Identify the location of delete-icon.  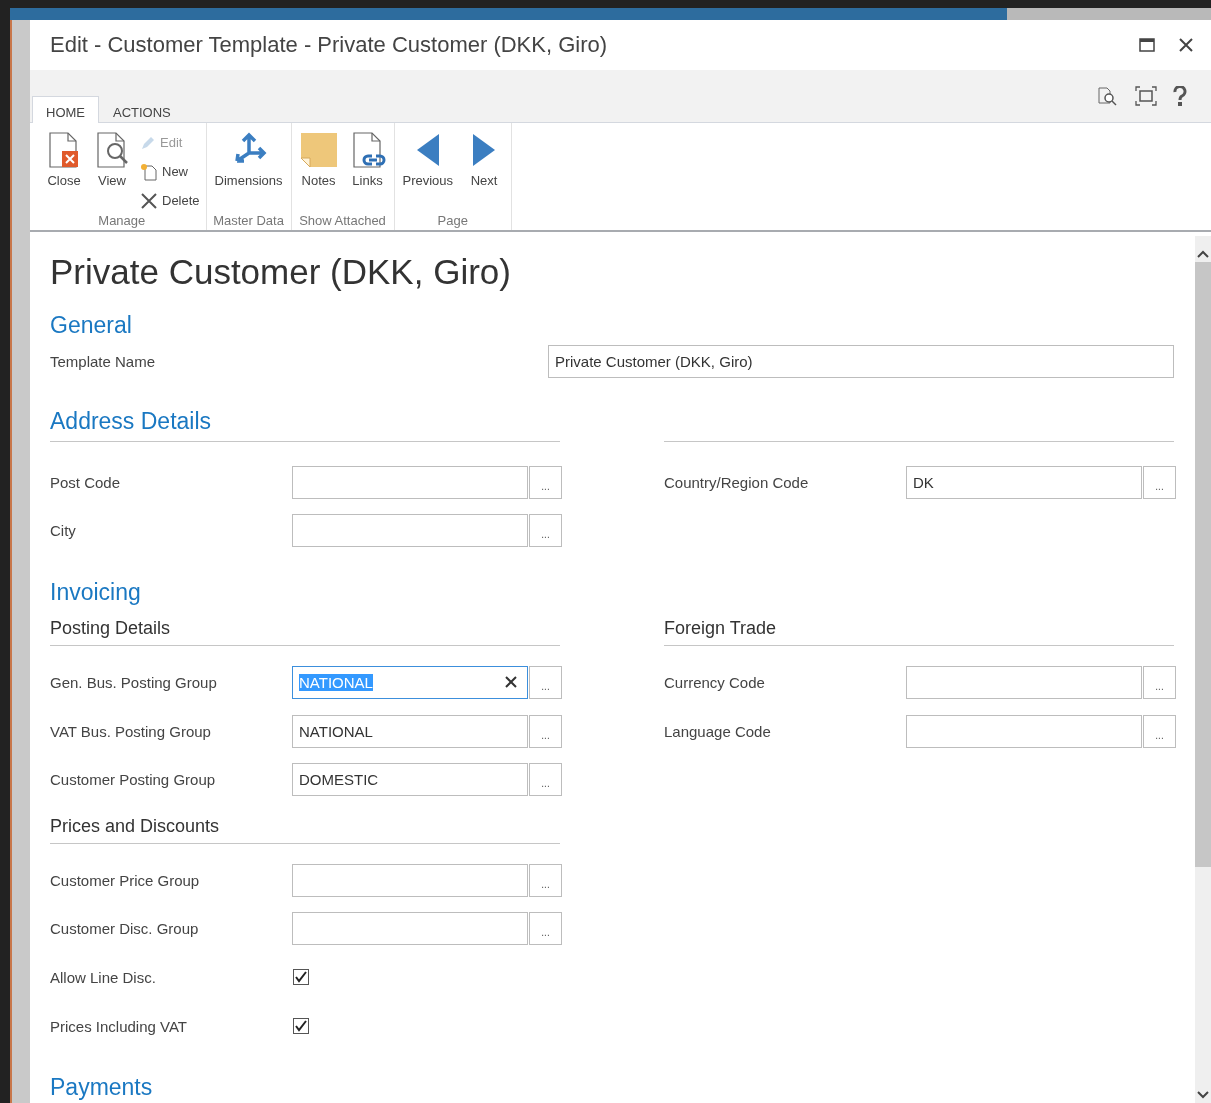
(149, 200).